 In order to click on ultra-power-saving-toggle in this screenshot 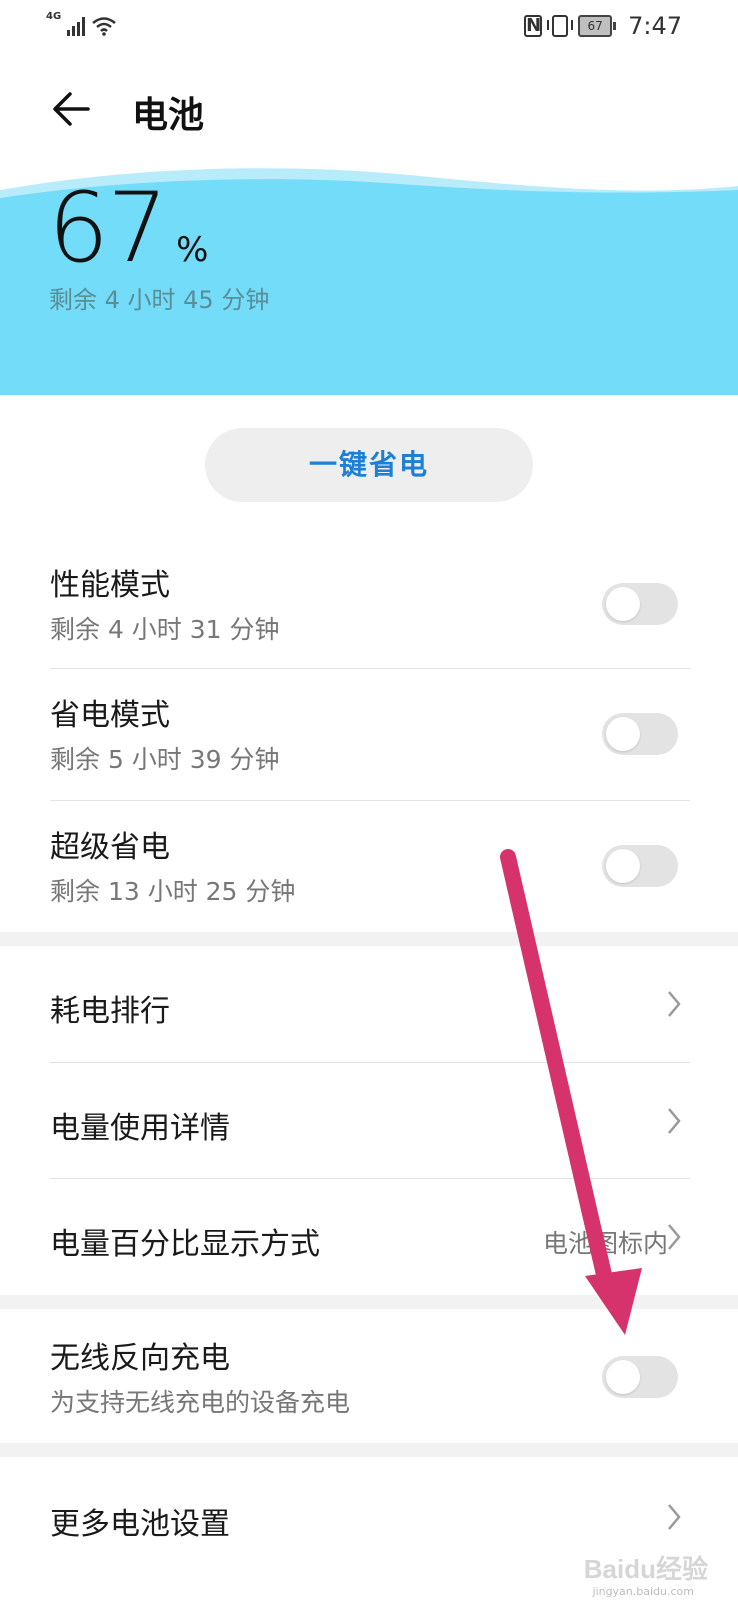, I will do `click(640, 866)`.